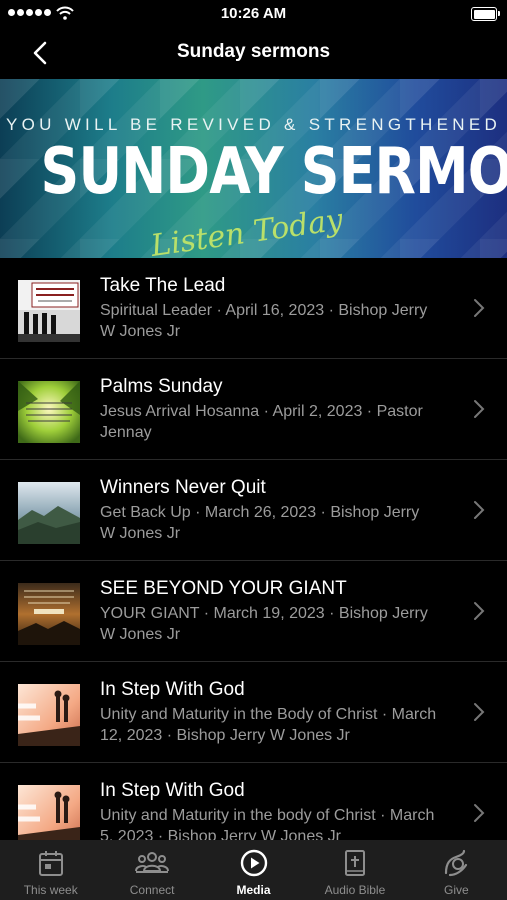  What do you see at coordinates (152, 890) in the screenshot?
I see `tab-label: Connect` at bounding box center [152, 890].